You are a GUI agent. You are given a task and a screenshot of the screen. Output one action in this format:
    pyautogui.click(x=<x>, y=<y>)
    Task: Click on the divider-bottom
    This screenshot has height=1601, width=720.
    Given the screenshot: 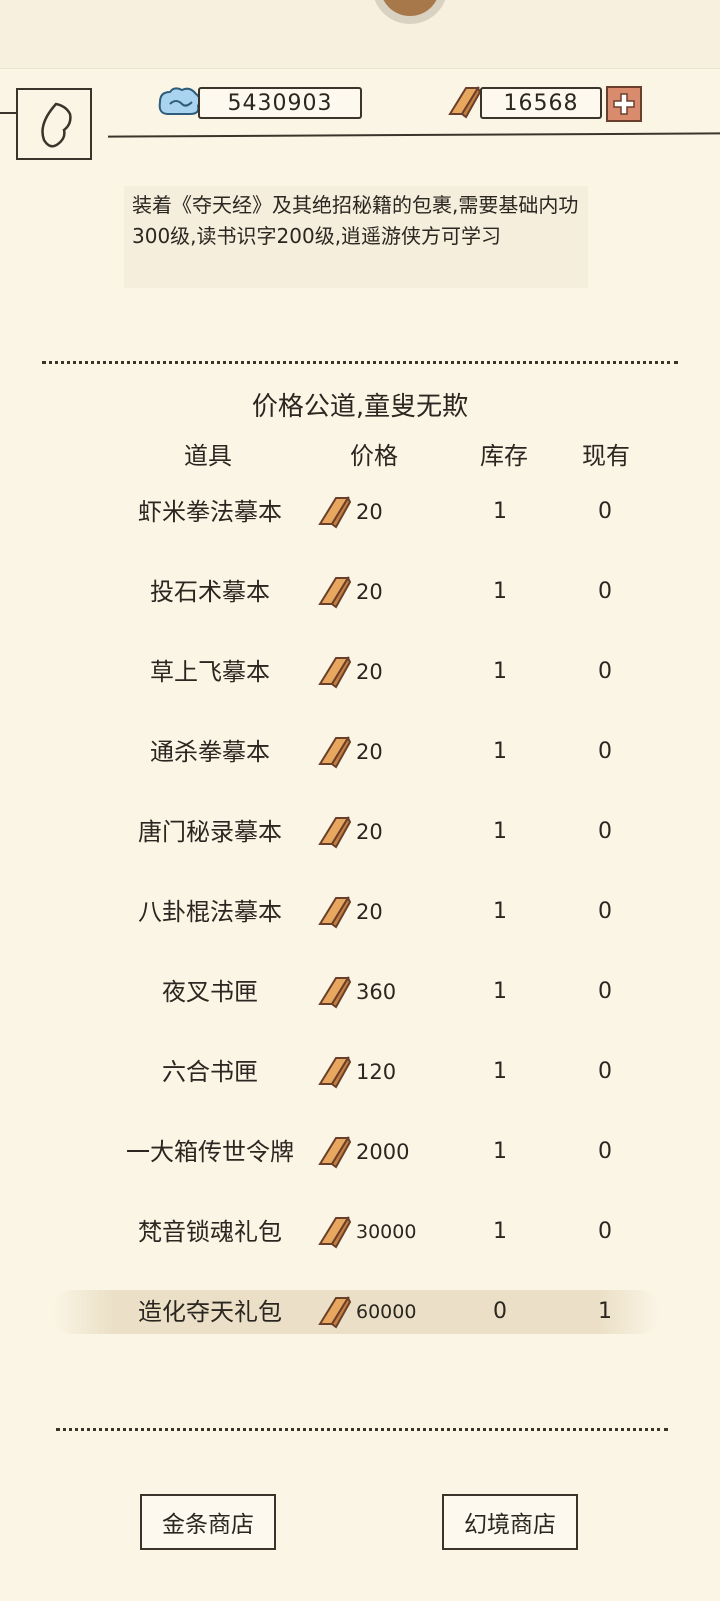 What is the action you would take?
    pyautogui.click(x=362, y=1429)
    